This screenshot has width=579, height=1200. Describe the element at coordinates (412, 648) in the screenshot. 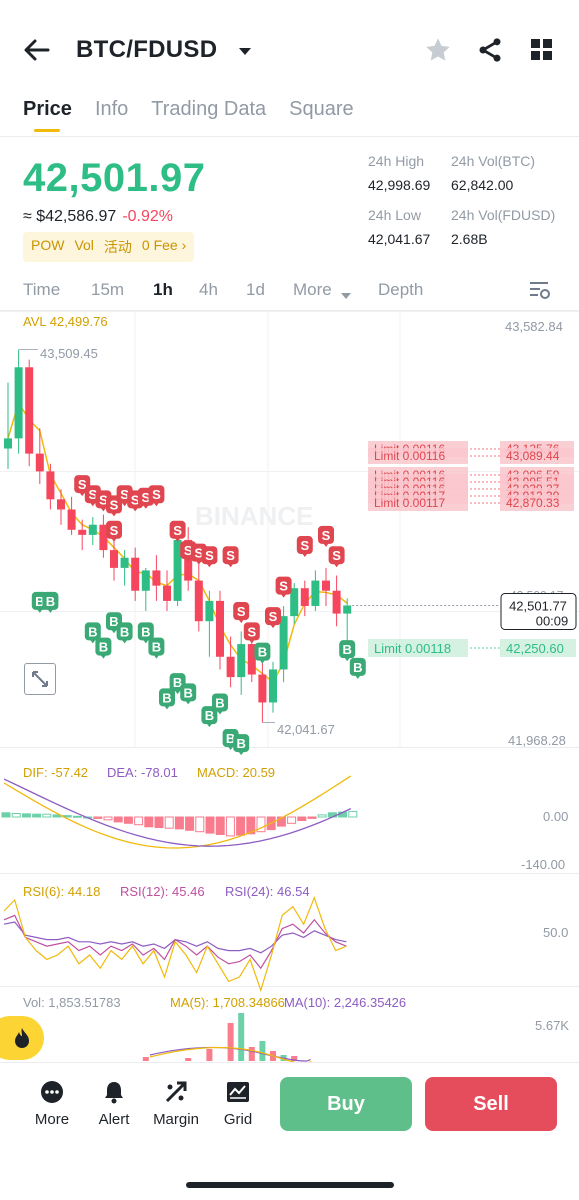

I see `buy-order-label: Limit 0.00118` at that location.